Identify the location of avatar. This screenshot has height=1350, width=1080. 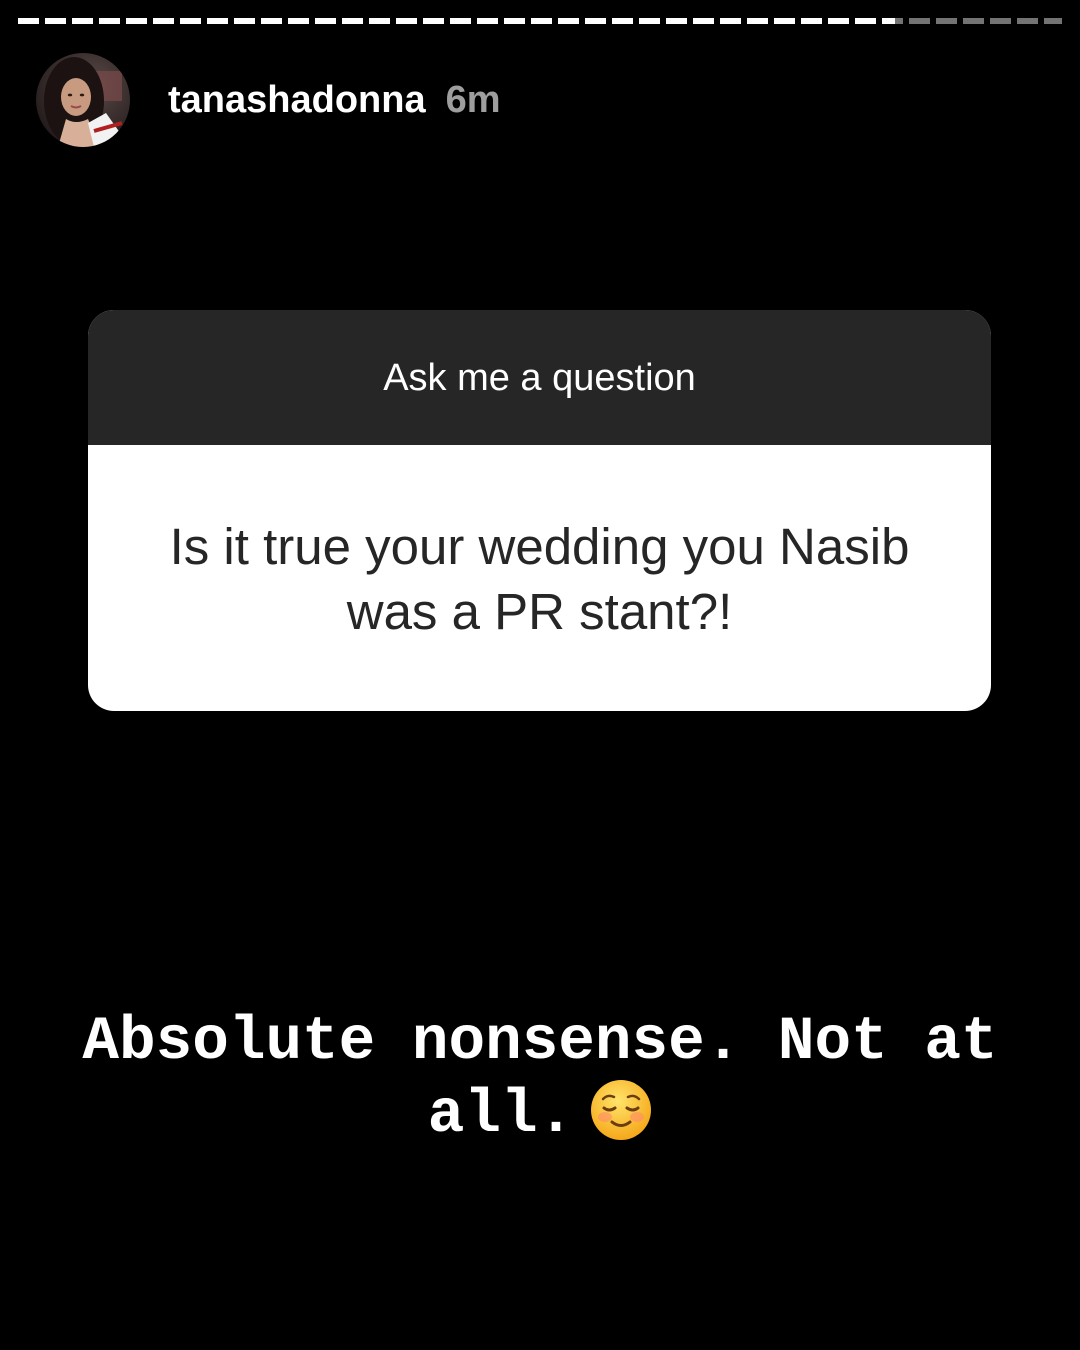
(83, 100).